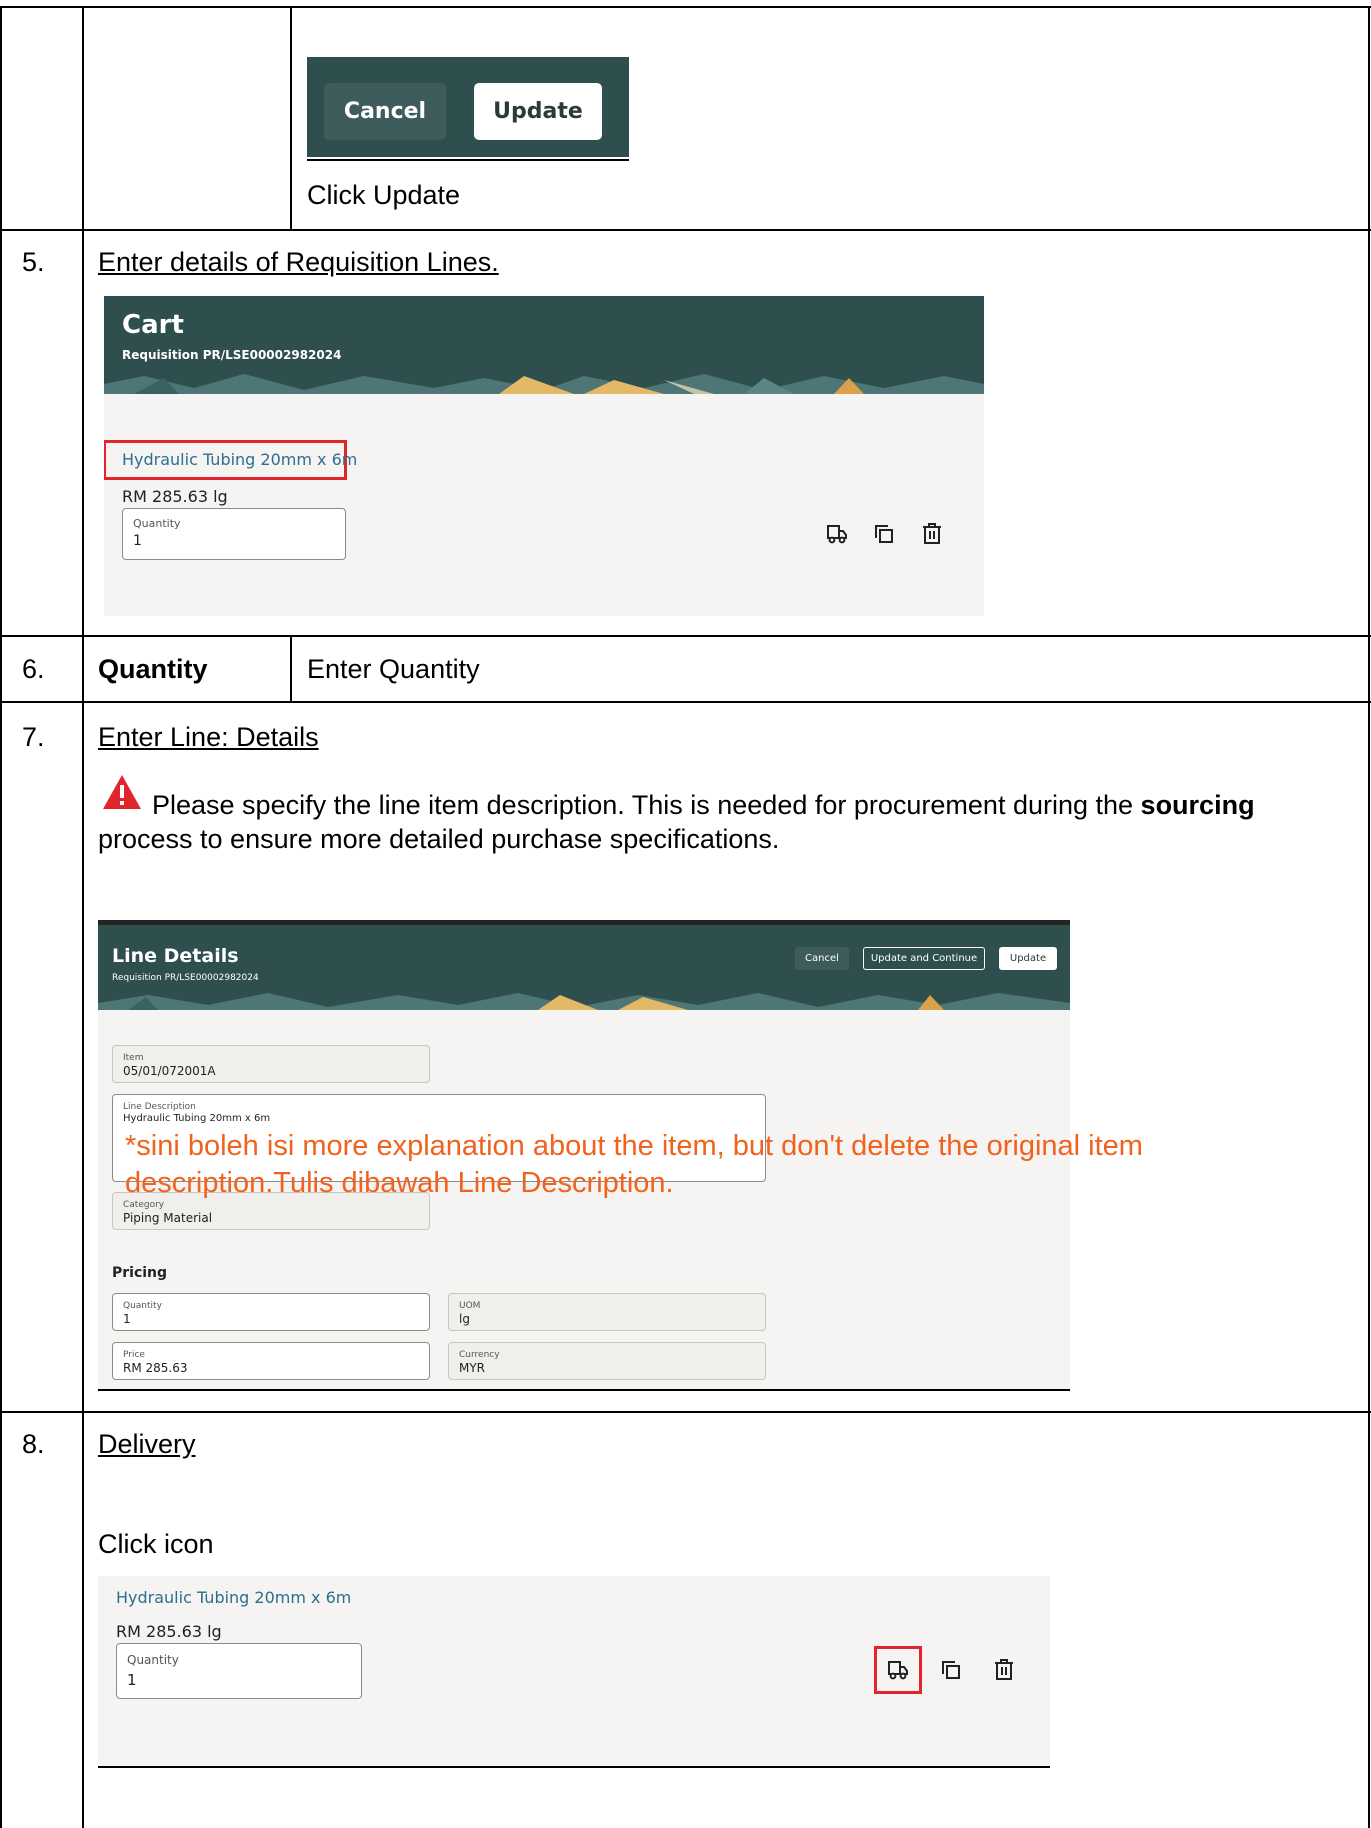 The image size is (1371, 1828). What do you see at coordinates (271, 1064) in the screenshot?
I see `item-field: Item 05/01/072001A` at bounding box center [271, 1064].